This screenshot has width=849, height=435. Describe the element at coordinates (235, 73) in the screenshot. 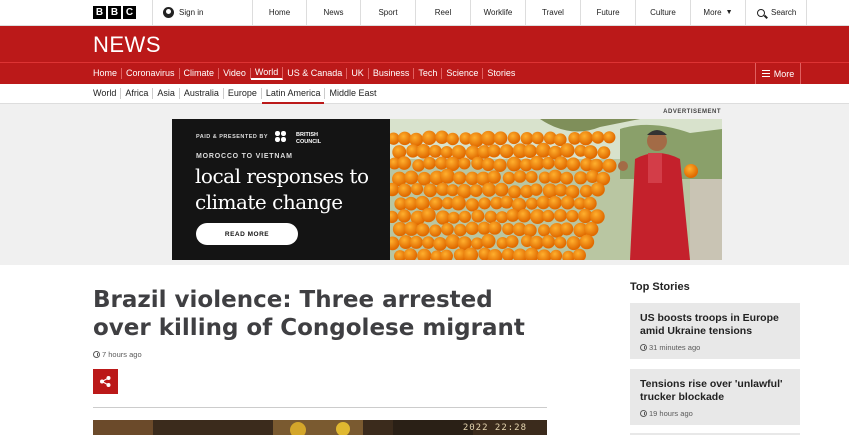

I see `news-nav-video: Video` at that location.